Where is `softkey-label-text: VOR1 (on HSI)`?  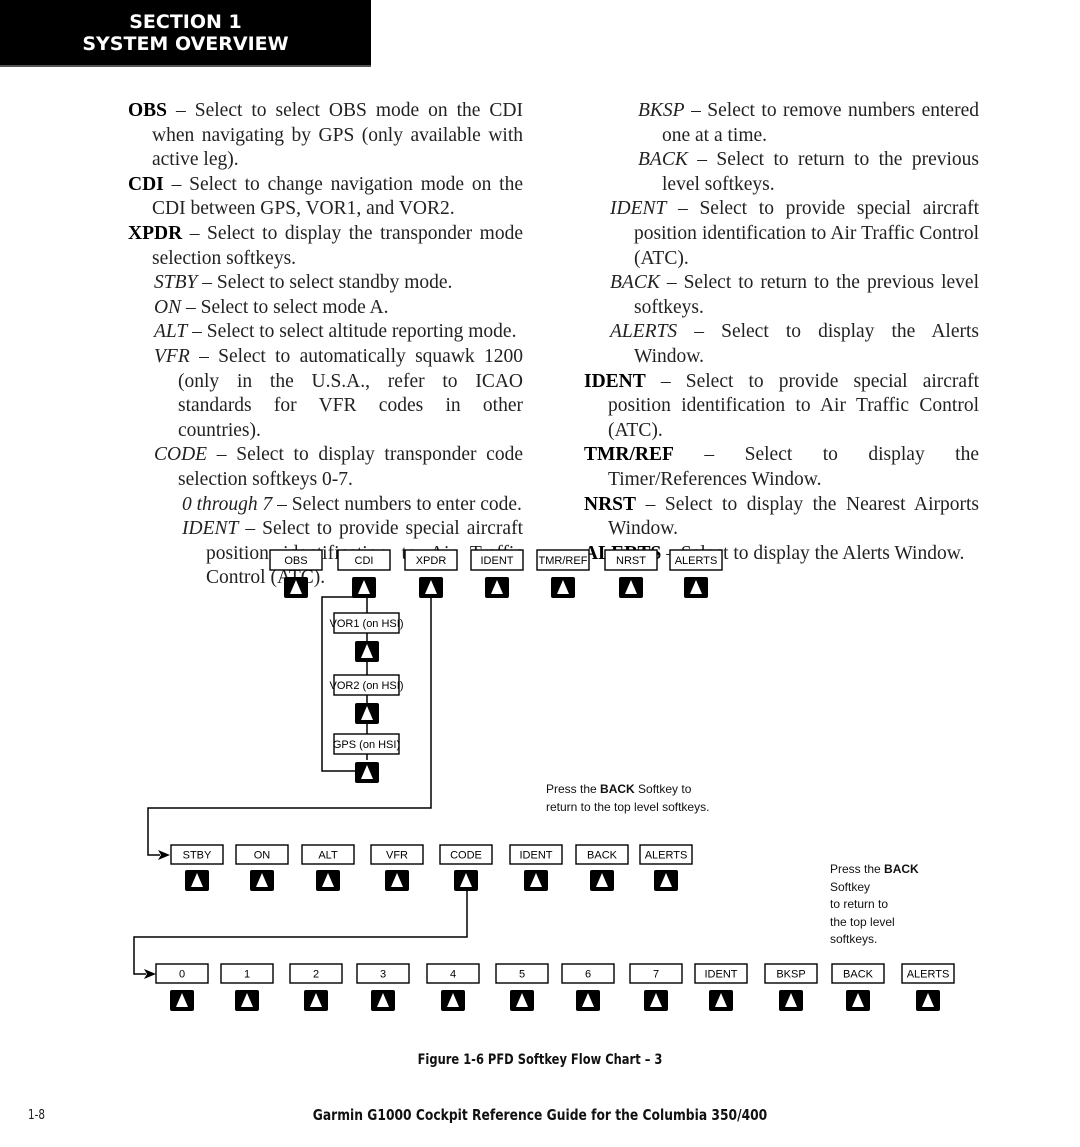 softkey-label-text: VOR1 (on HSI) is located at coordinates (367, 624).